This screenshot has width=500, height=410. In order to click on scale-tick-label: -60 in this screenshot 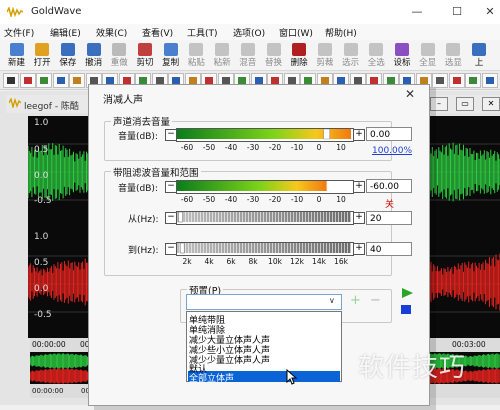, I will do `click(187, 199)`.